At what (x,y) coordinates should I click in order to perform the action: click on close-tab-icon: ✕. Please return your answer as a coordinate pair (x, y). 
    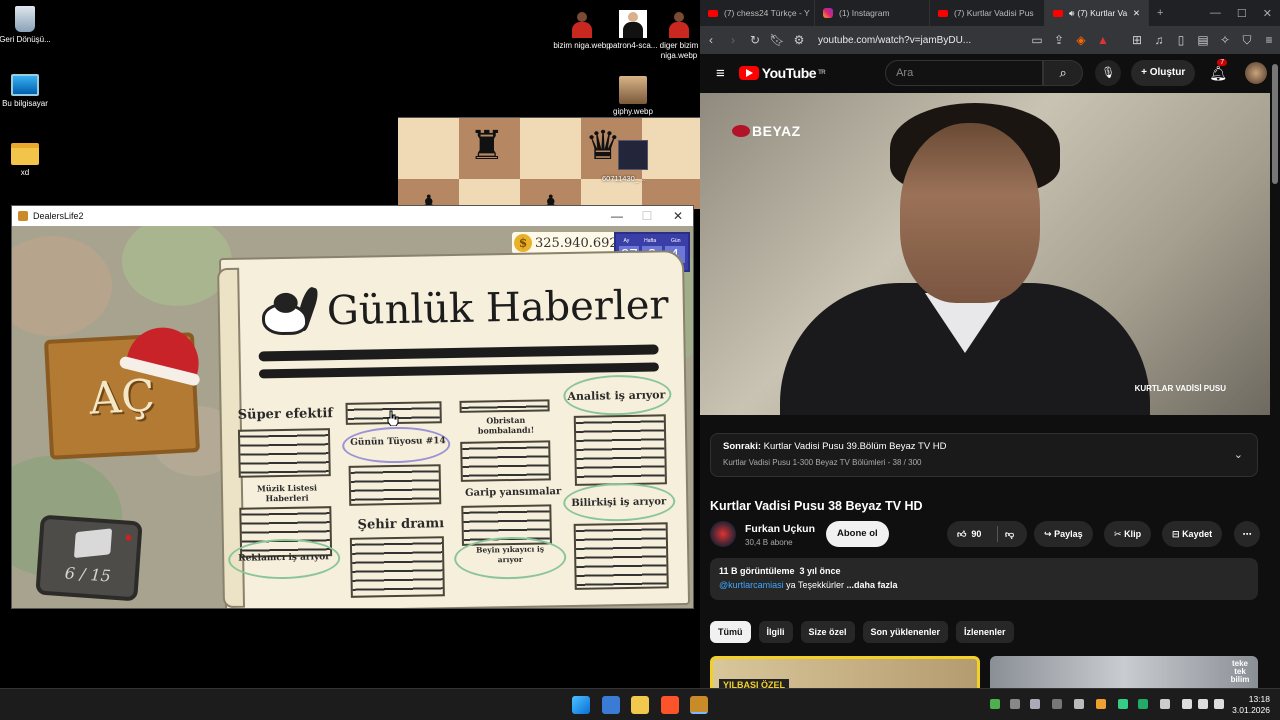
    Looking at the image, I should click on (1136, 13).